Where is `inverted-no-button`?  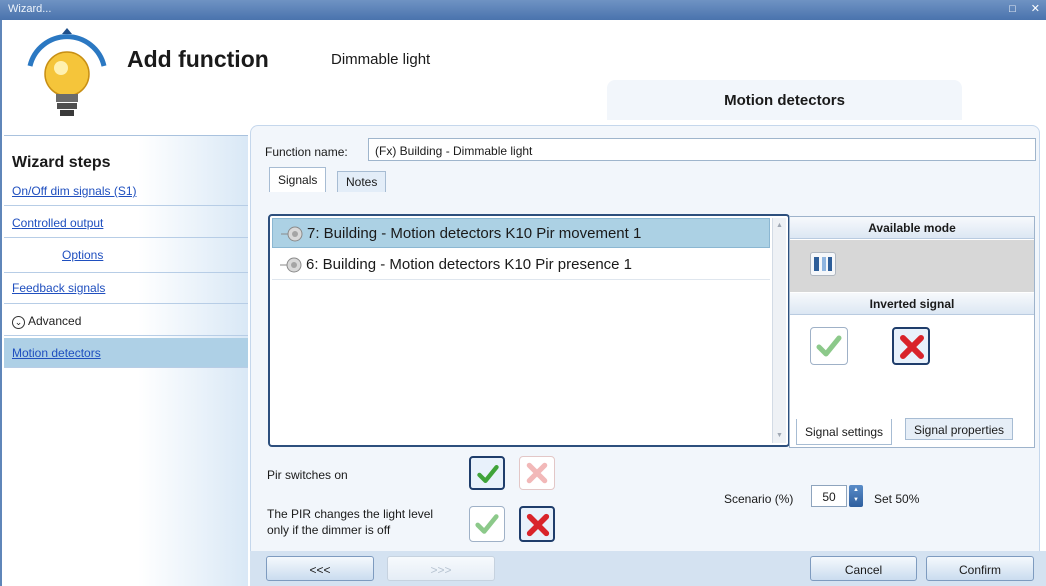
inverted-no-button is located at coordinates (911, 346).